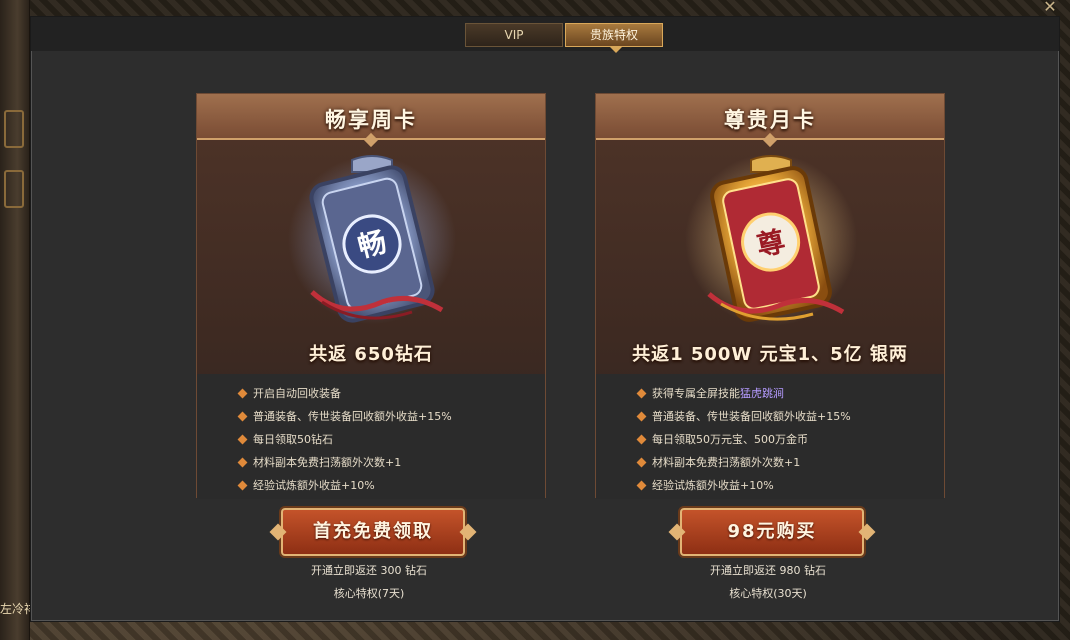  Describe the element at coordinates (15, 320) in the screenshot. I see `left-decoration` at that location.